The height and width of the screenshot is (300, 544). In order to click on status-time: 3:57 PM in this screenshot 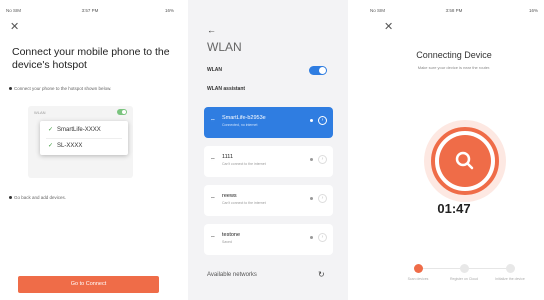, I will do `click(90, 10)`.